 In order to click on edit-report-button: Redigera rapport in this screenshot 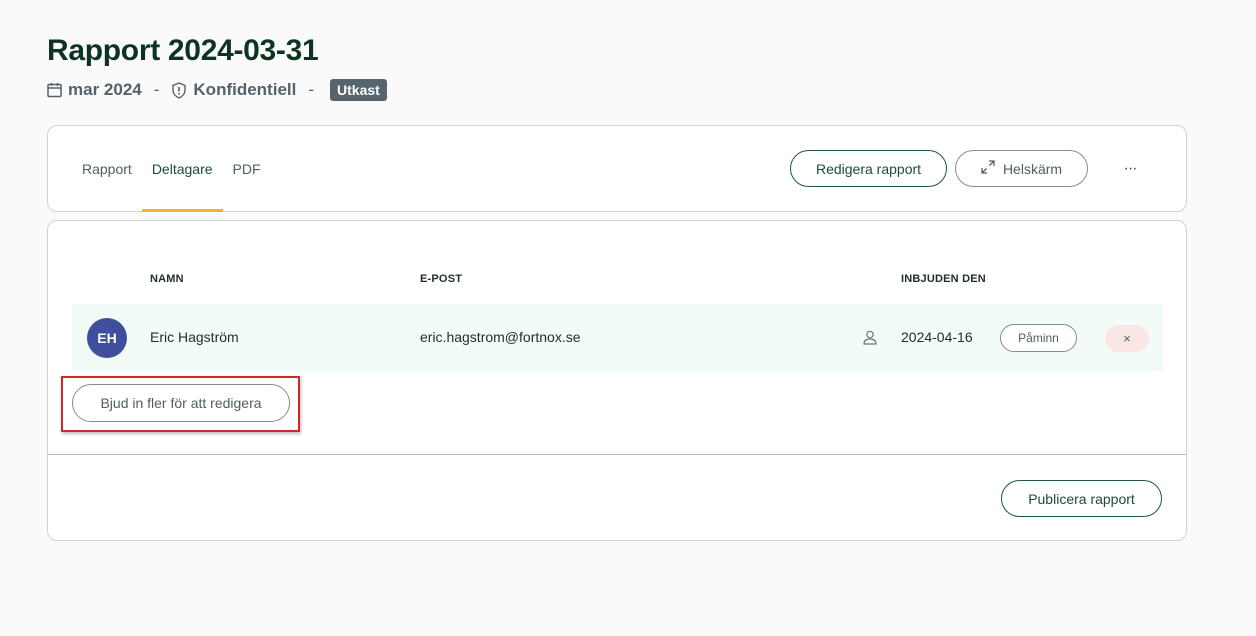, I will do `click(868, 168)`.